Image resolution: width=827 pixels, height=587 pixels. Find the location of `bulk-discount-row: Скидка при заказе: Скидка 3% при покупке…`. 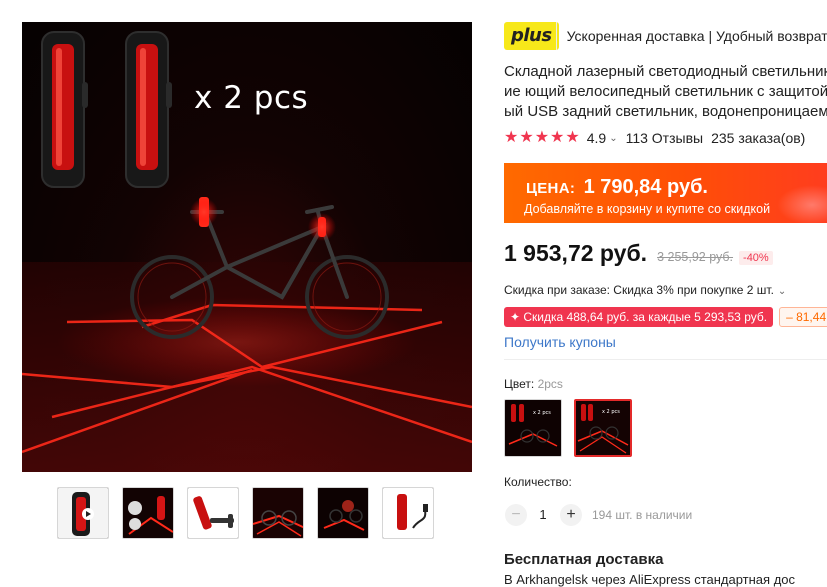

bulk-discount-row: Скидка при заказе: Скидка 3% при покупке… is located at coordinates (649, 290).